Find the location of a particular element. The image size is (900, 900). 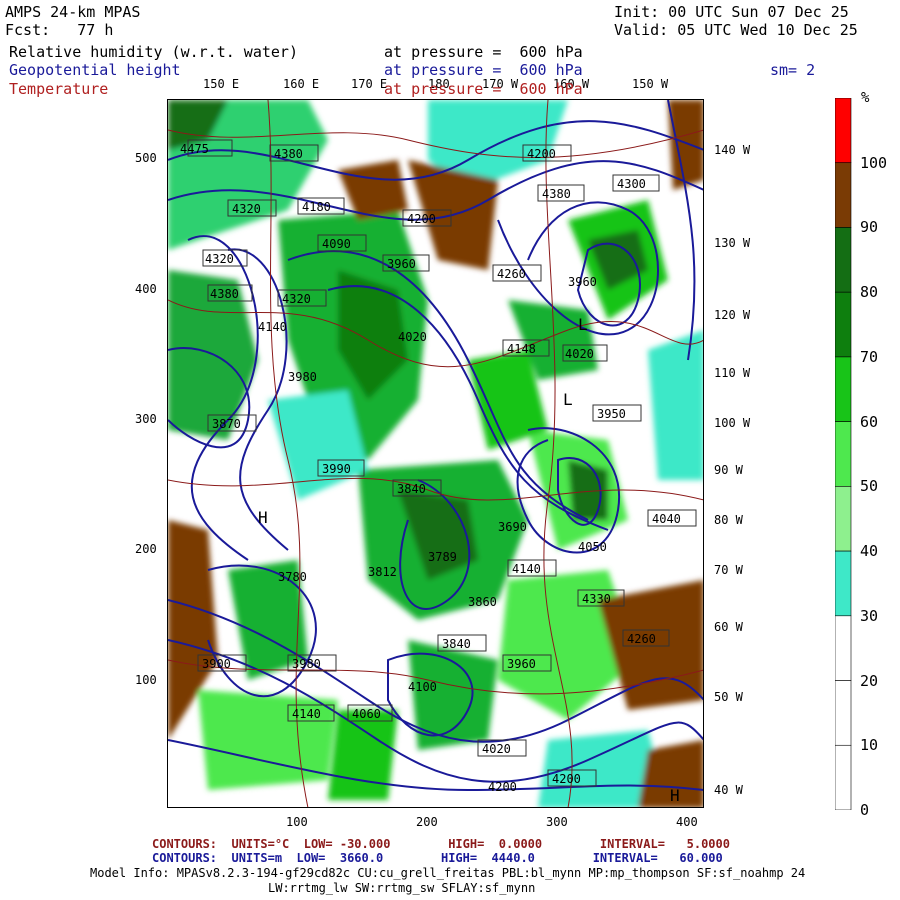

lon-label-right: 40 W is located at coordinates (728, 790).